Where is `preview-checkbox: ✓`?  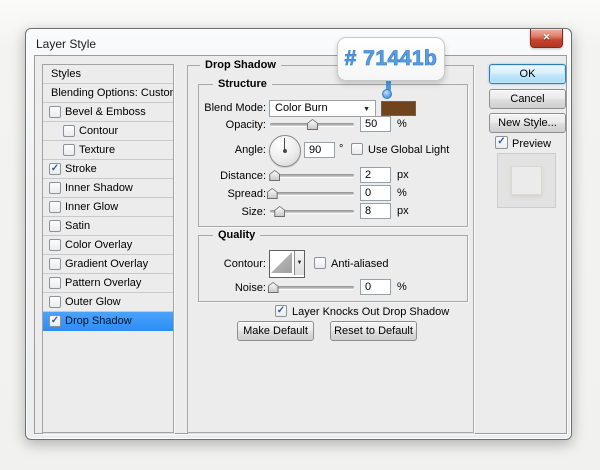
preview-checkbox: ✓ is located at coordinates (501, 142).